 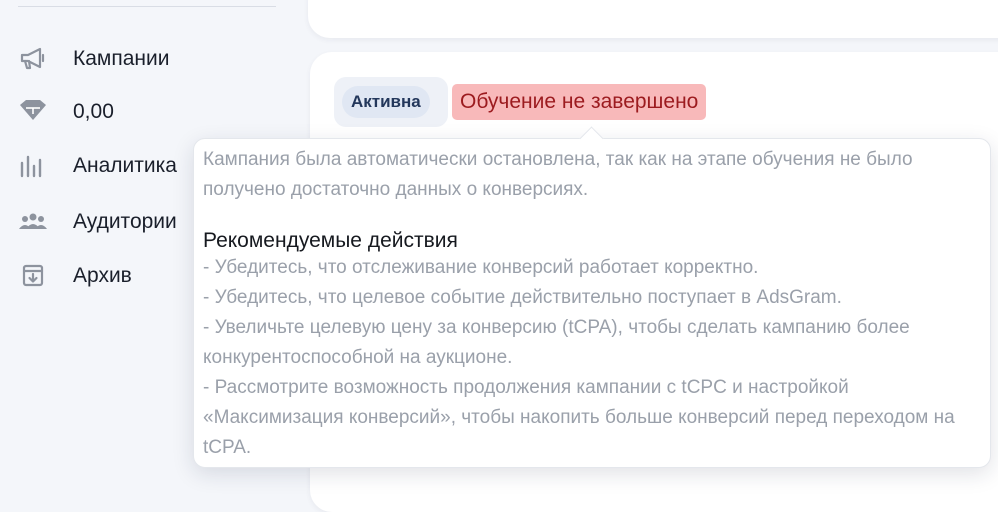 I want to click on campaign-card-previous, so click(x=653, y=19).